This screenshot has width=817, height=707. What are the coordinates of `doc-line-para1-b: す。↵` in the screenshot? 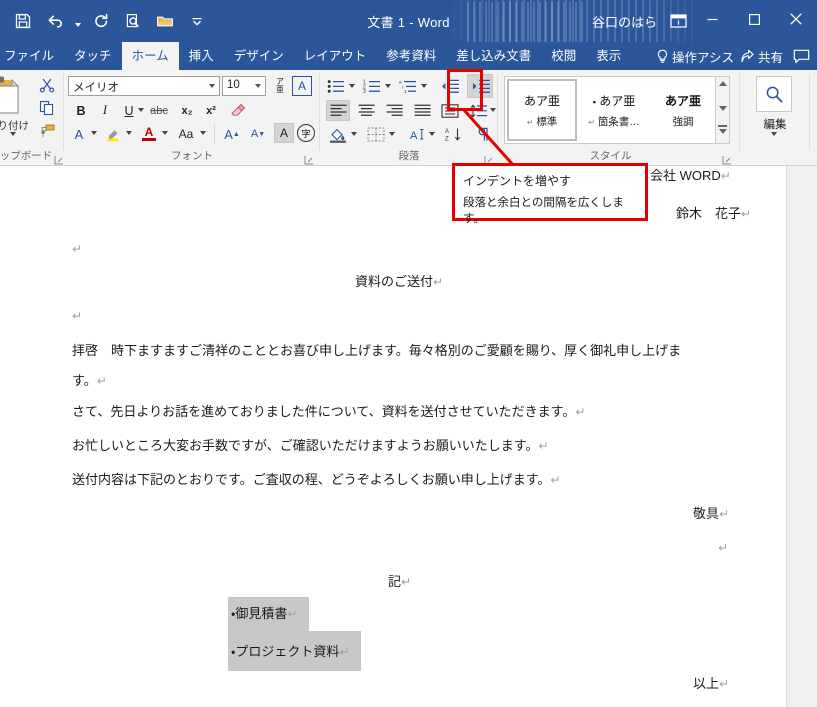 It's located at (89, 381).